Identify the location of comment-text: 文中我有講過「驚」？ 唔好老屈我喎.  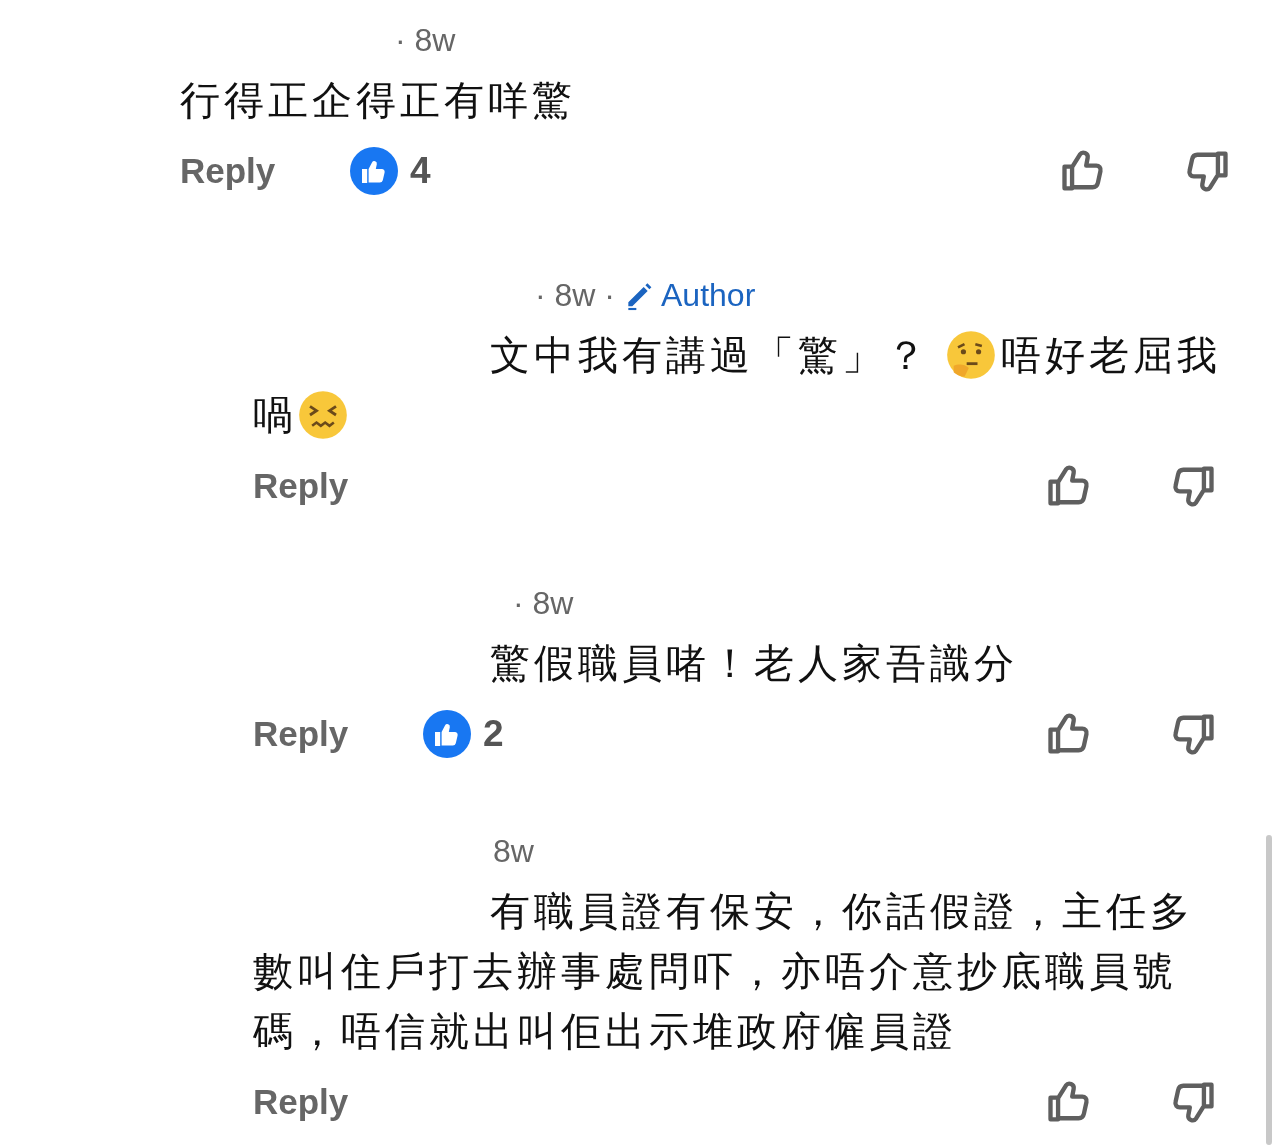
(738, 385).